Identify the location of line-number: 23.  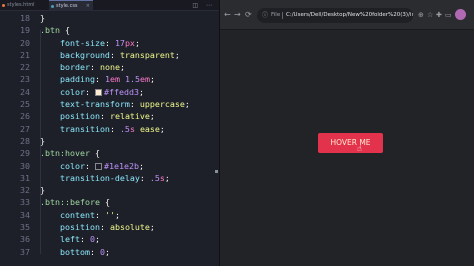
(25, 79).